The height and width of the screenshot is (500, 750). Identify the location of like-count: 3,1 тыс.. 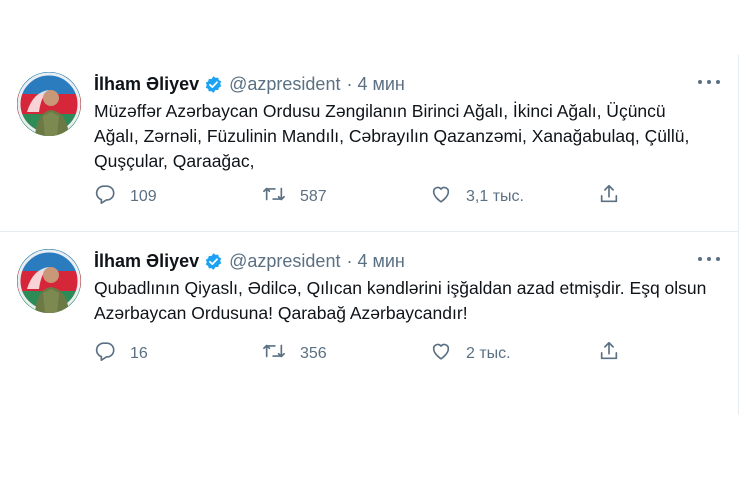
(495, 196).